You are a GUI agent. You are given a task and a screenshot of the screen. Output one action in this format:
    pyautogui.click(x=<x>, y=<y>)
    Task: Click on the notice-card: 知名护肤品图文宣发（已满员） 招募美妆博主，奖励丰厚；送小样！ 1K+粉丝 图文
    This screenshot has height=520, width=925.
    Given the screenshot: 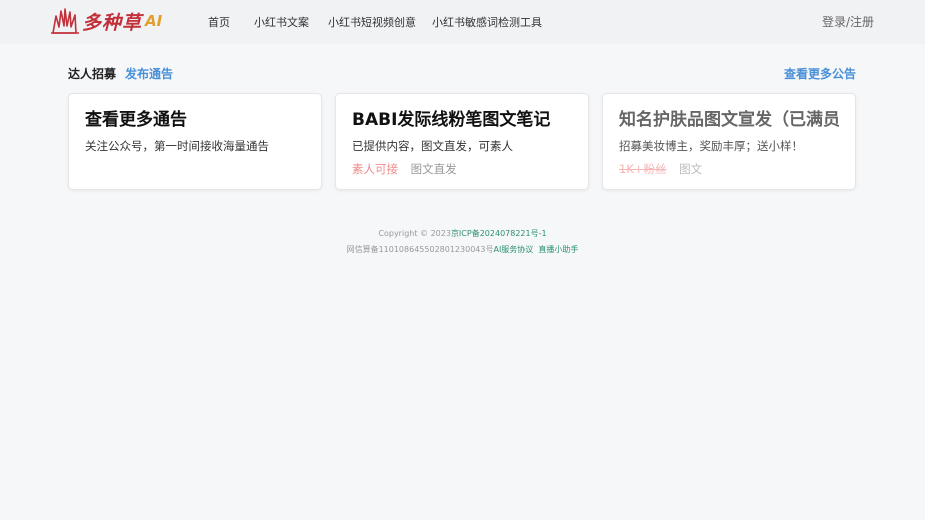 What is the action you would take?
    pyautogui.click(x=729, y=141)
    